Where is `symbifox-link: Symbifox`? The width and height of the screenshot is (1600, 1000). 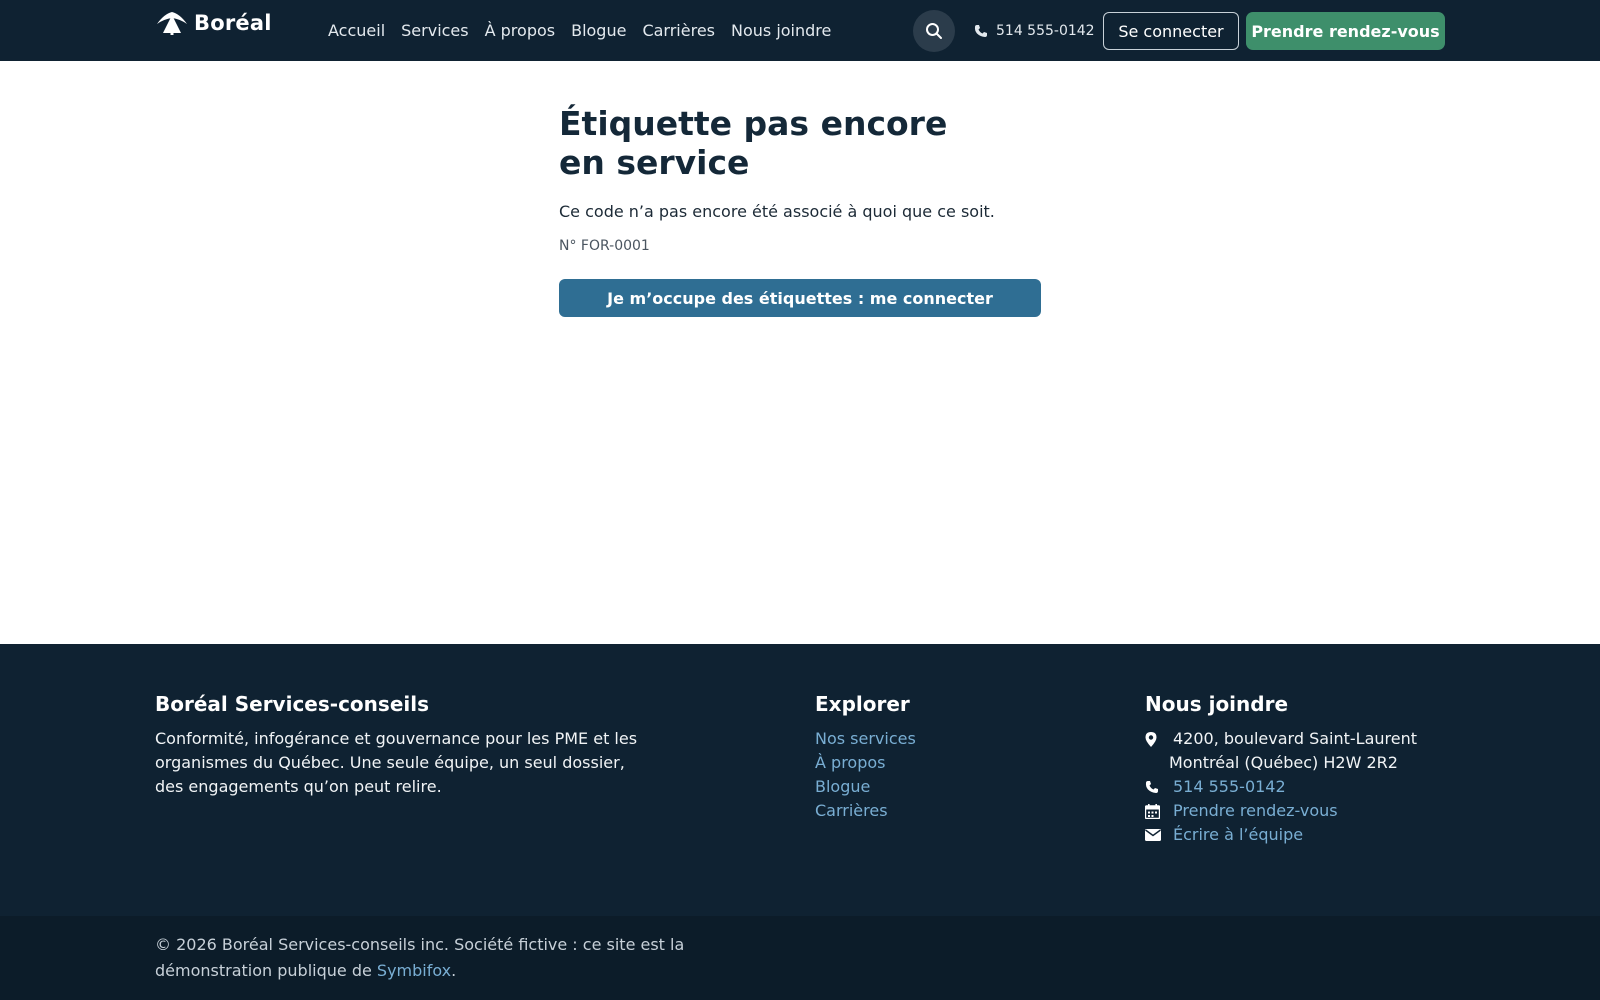 symbifox-link: Symbifox is located at coordinates (414, 970).